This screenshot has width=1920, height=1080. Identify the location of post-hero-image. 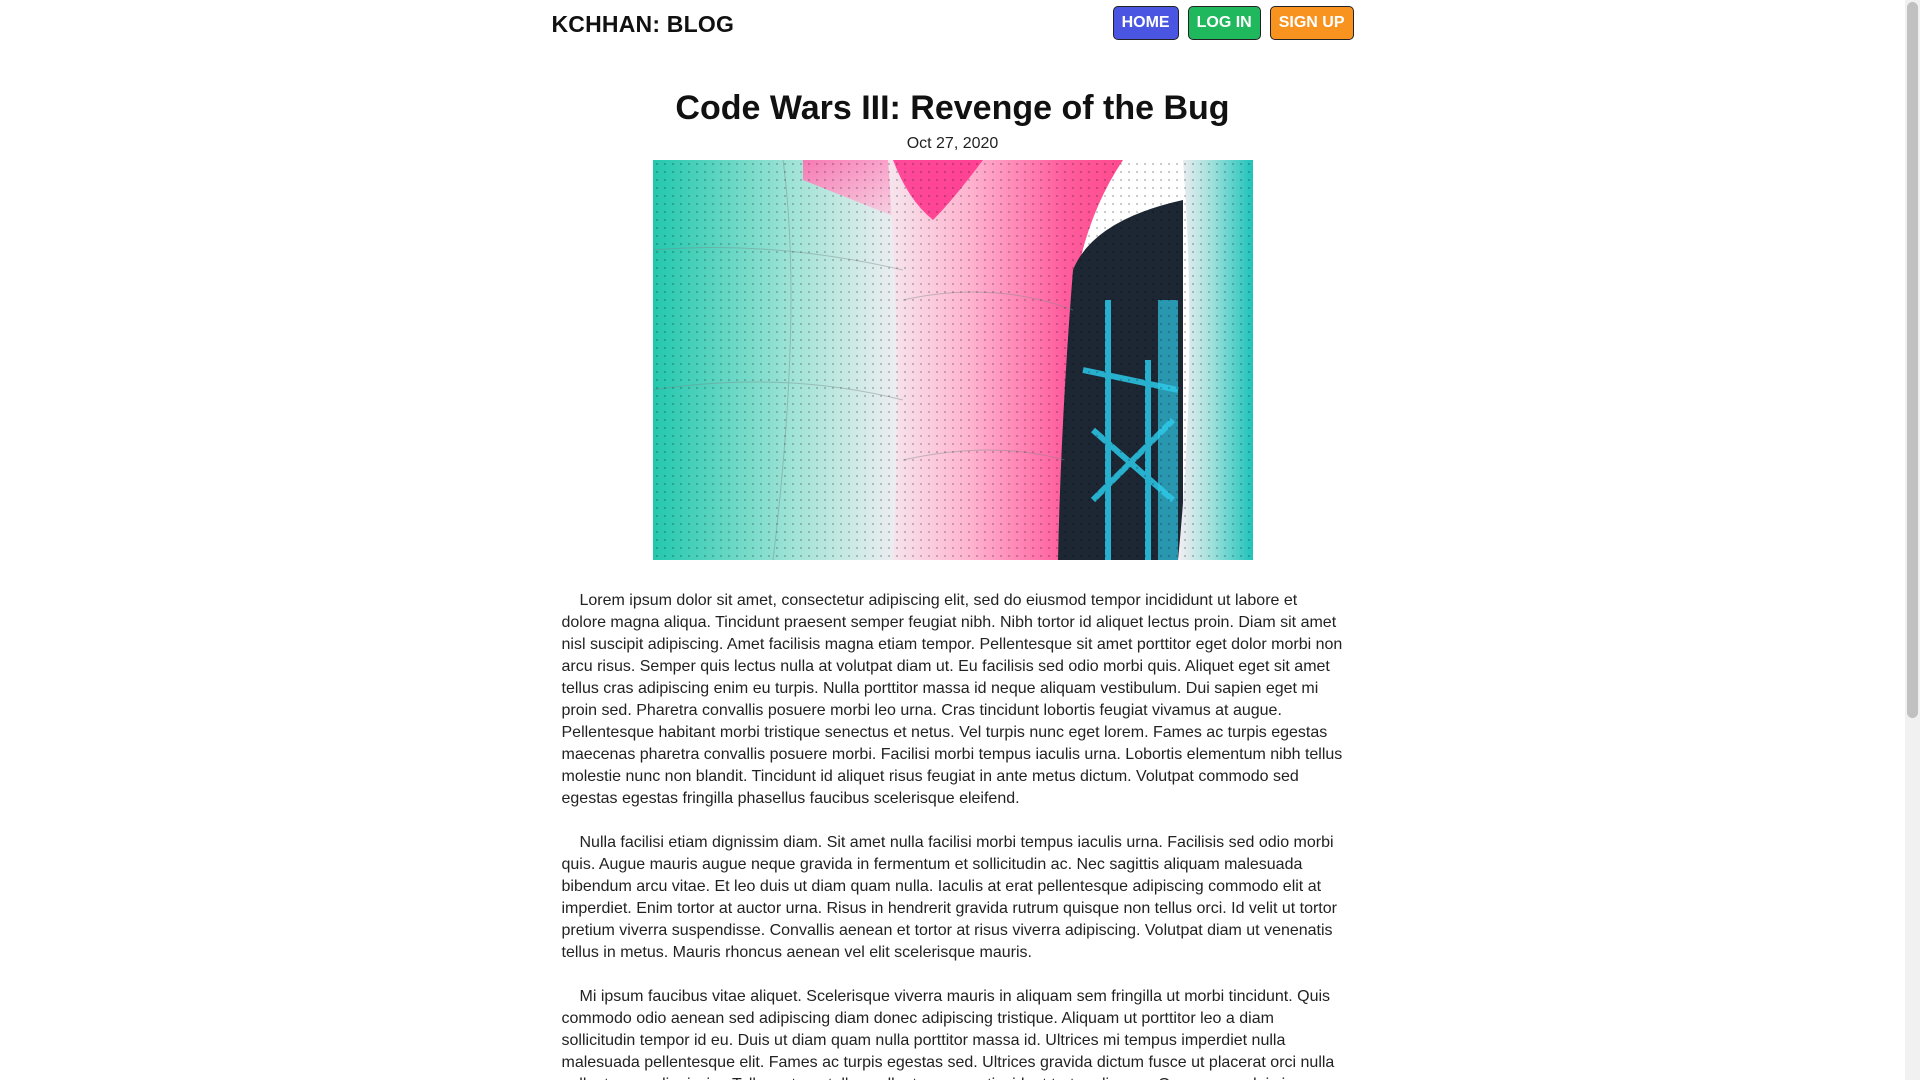
(952, 360).